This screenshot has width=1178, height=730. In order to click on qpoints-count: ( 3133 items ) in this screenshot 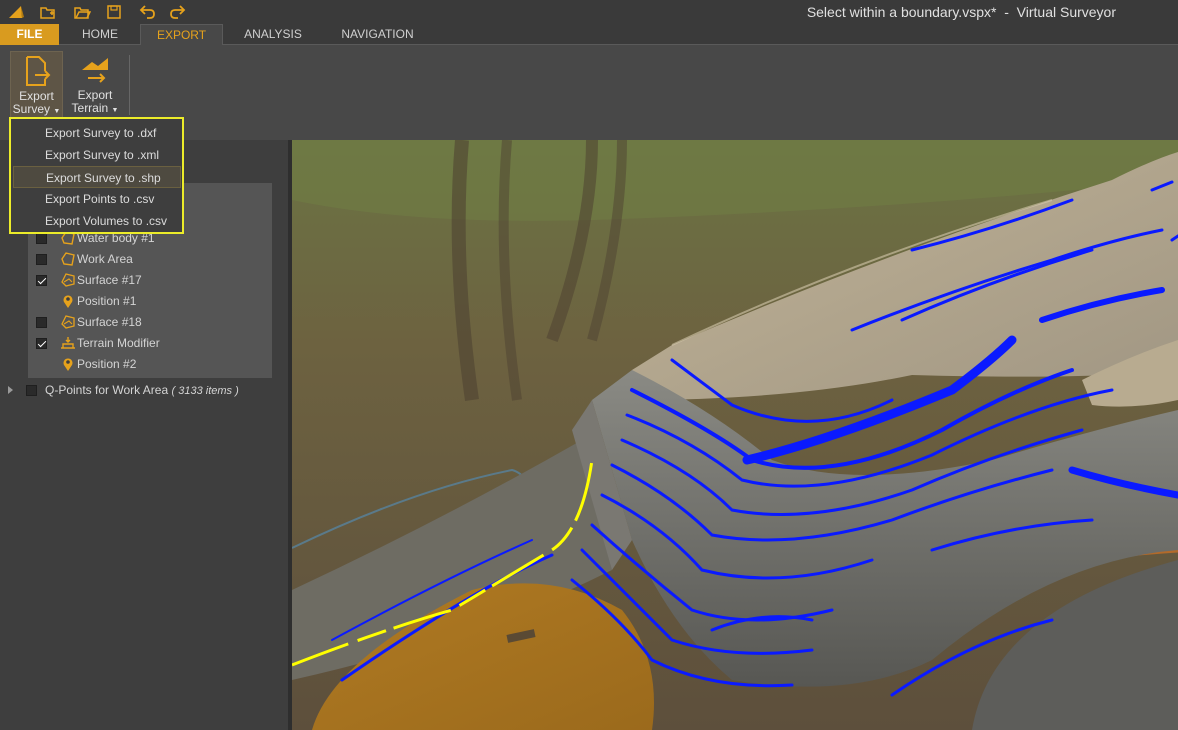, I will do `click(205, 391)`.